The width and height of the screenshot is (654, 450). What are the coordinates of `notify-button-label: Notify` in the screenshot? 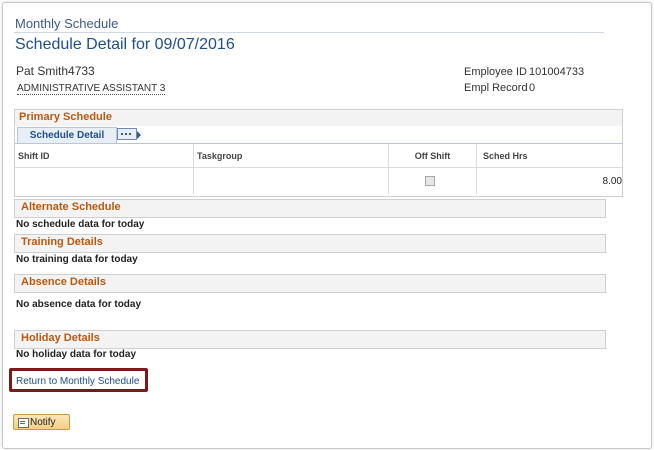 It's located at (43, 422).